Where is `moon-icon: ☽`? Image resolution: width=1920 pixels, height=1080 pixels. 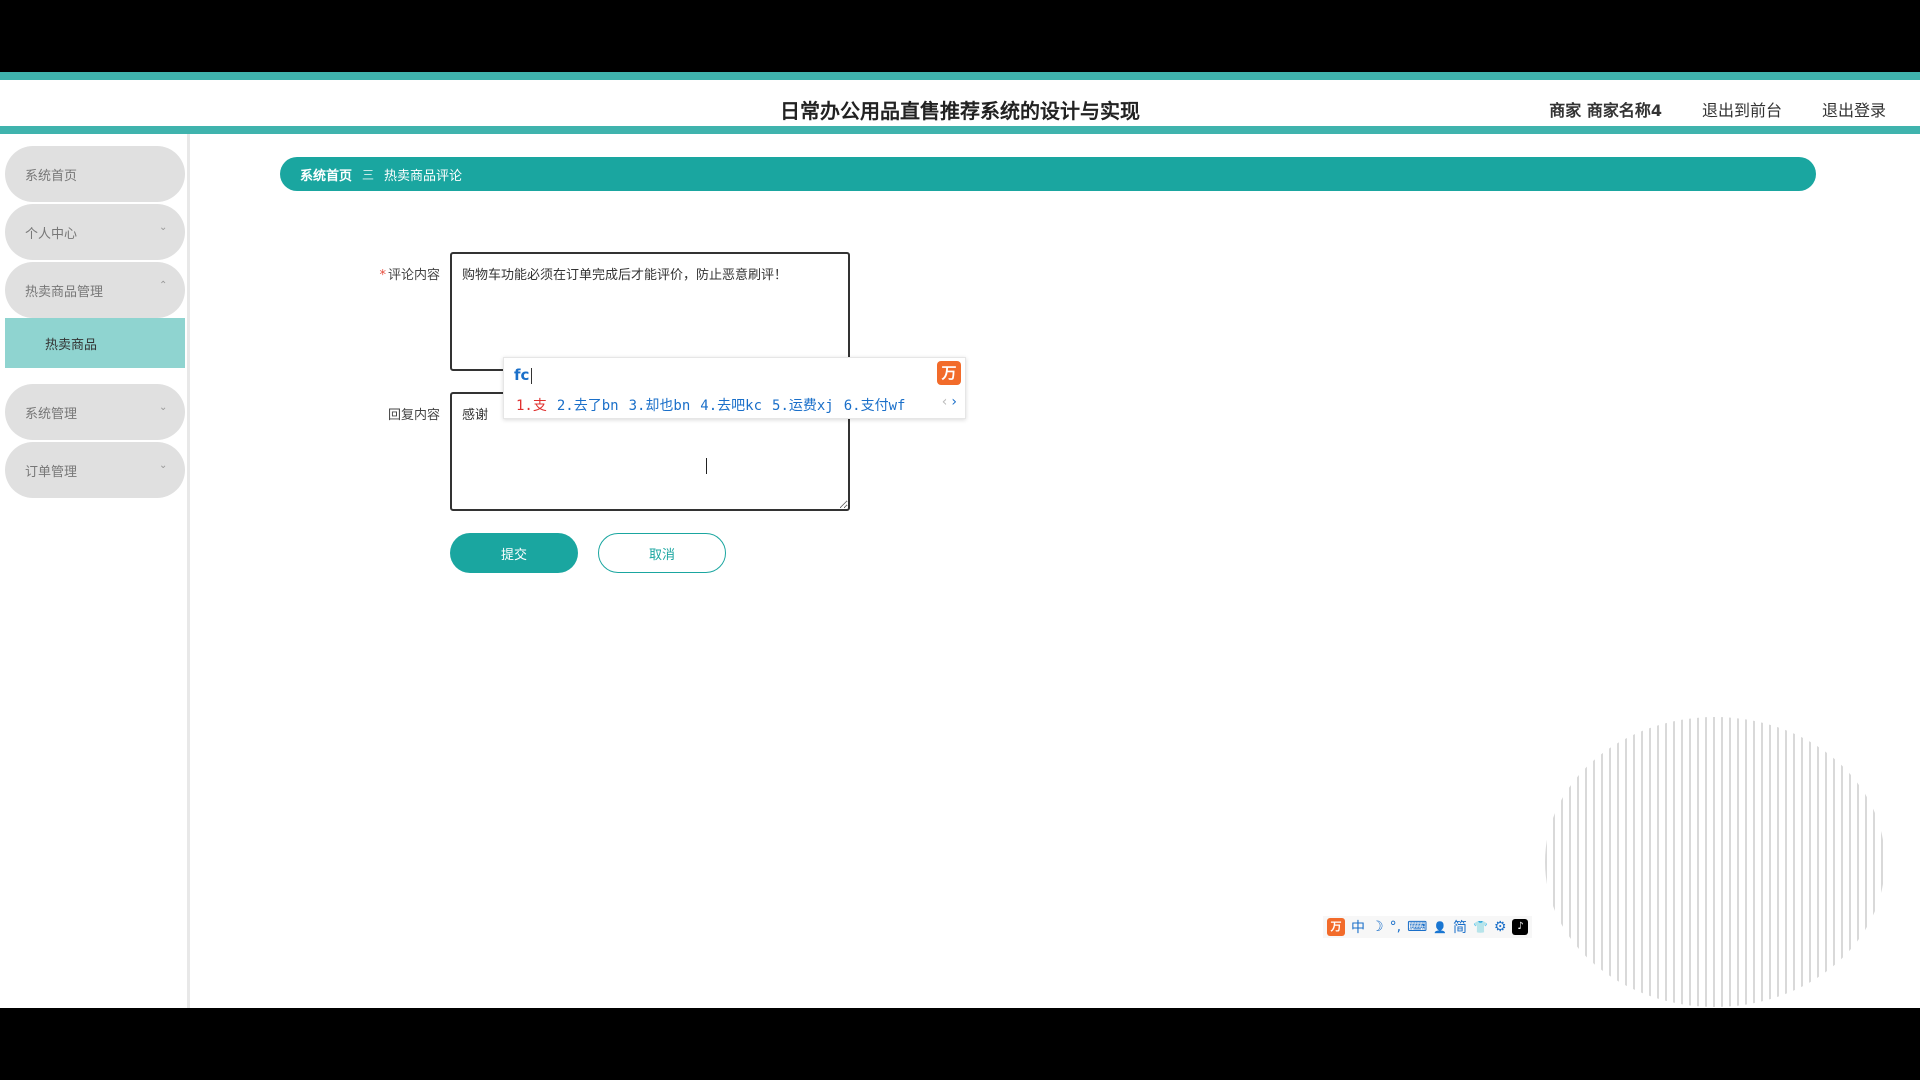 moon-icon: ☽ is located at coordinates (1377, 927).